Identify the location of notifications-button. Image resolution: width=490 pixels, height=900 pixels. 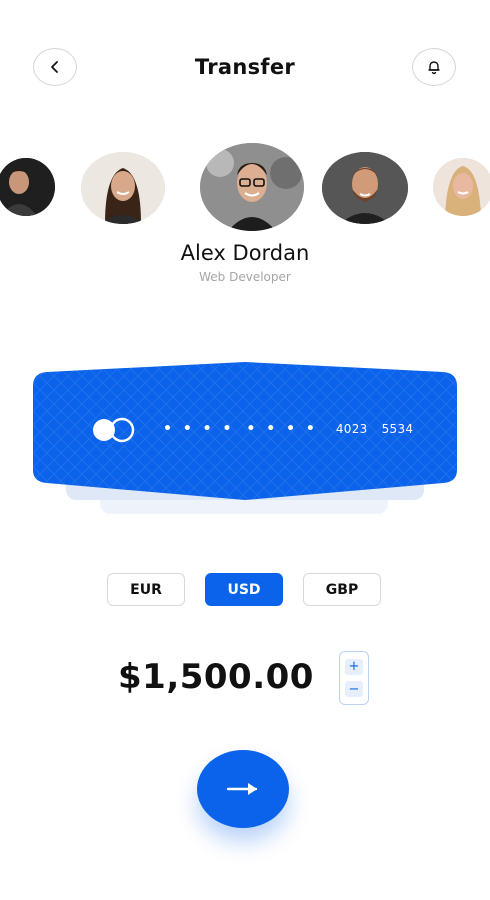
(434, 67).